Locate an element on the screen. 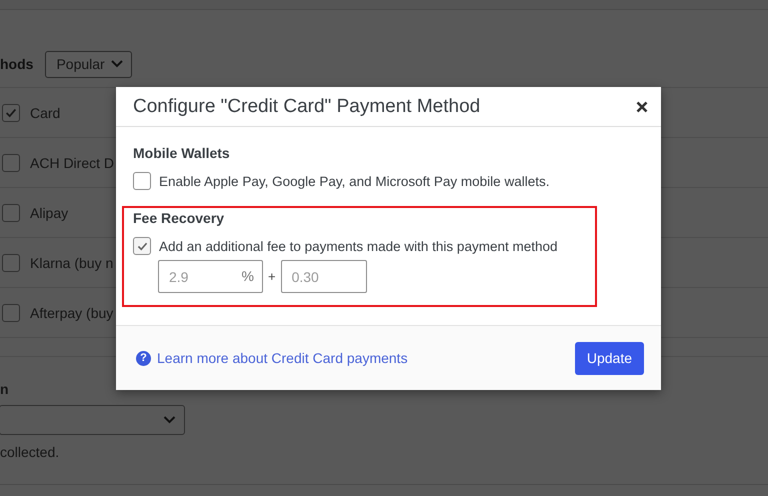 Image resolution: width=768 pixels, height=496 pixels. help-icon: ? is located at coordinates (143, 358).